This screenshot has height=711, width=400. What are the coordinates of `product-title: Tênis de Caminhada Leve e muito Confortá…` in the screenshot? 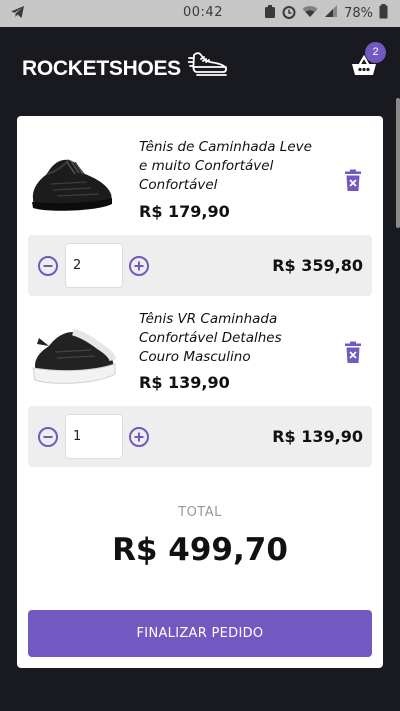 It's located at (225, 166).